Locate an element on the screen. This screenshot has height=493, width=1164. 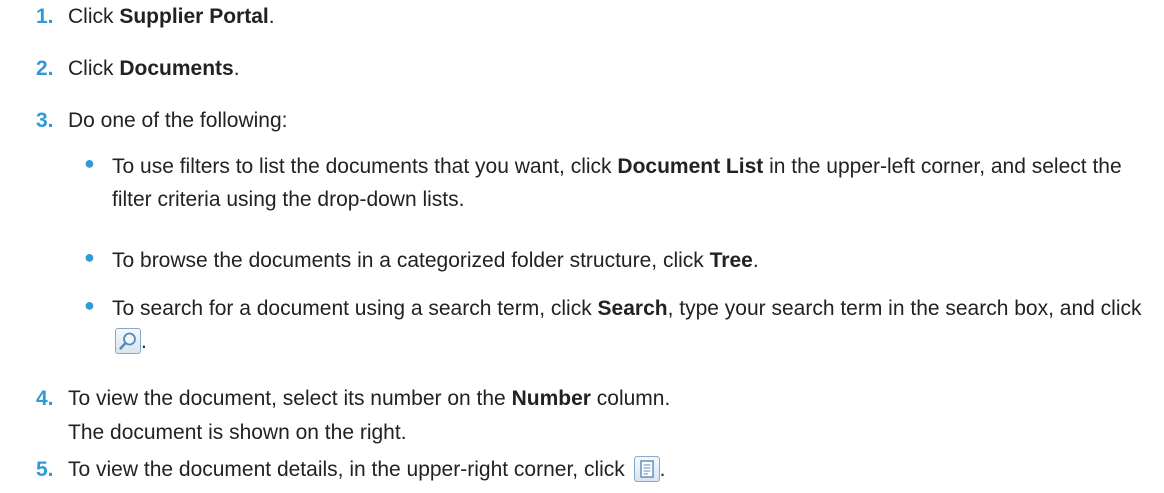
step-text: Click Documents. is located at coordinates (154, 69).